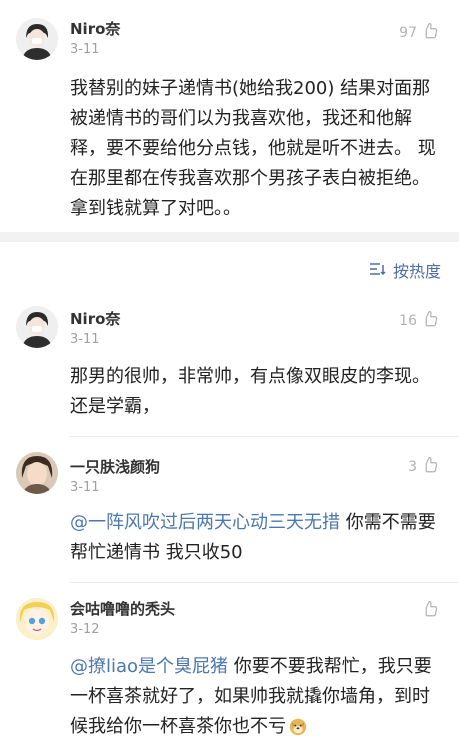  I want to click on like-button, so click(428, 611).